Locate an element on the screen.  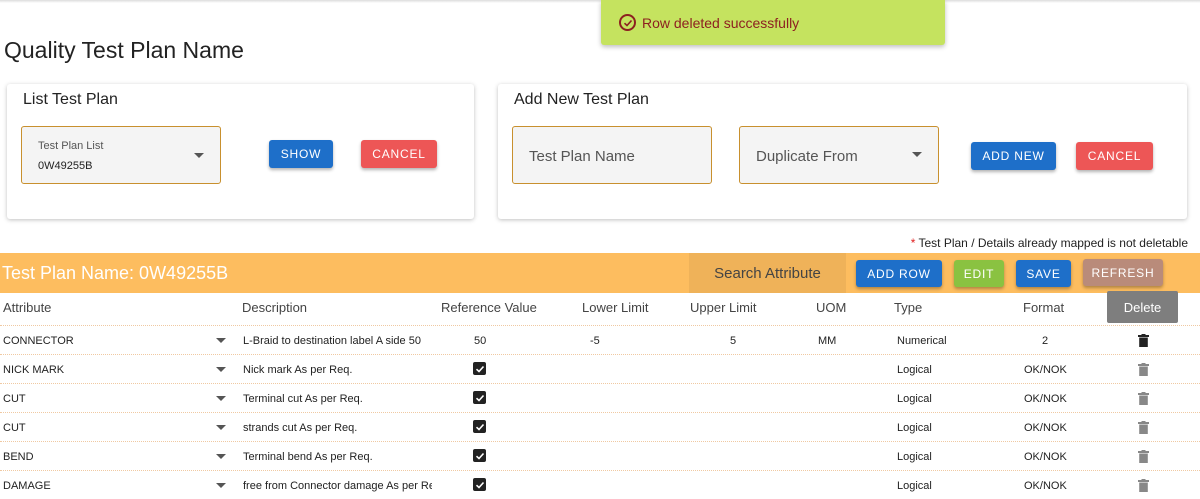
list-test-plan-title: List Test Plan is located at coordinates (70, 99).